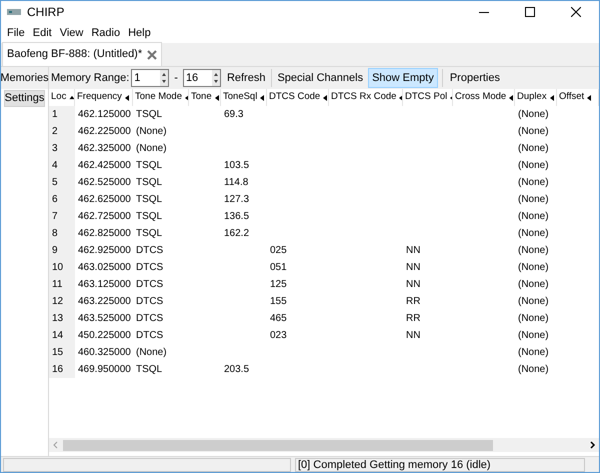  I want to click on table-cell-text: 127.3, so click(236, 200).